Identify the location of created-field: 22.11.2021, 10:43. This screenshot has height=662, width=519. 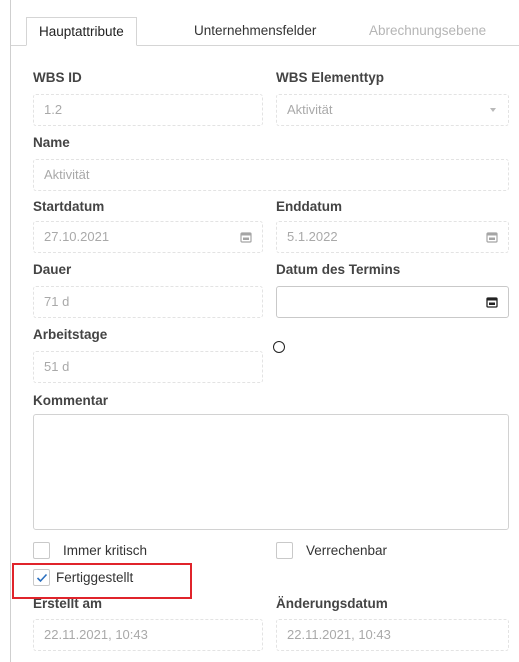
(148, 635).